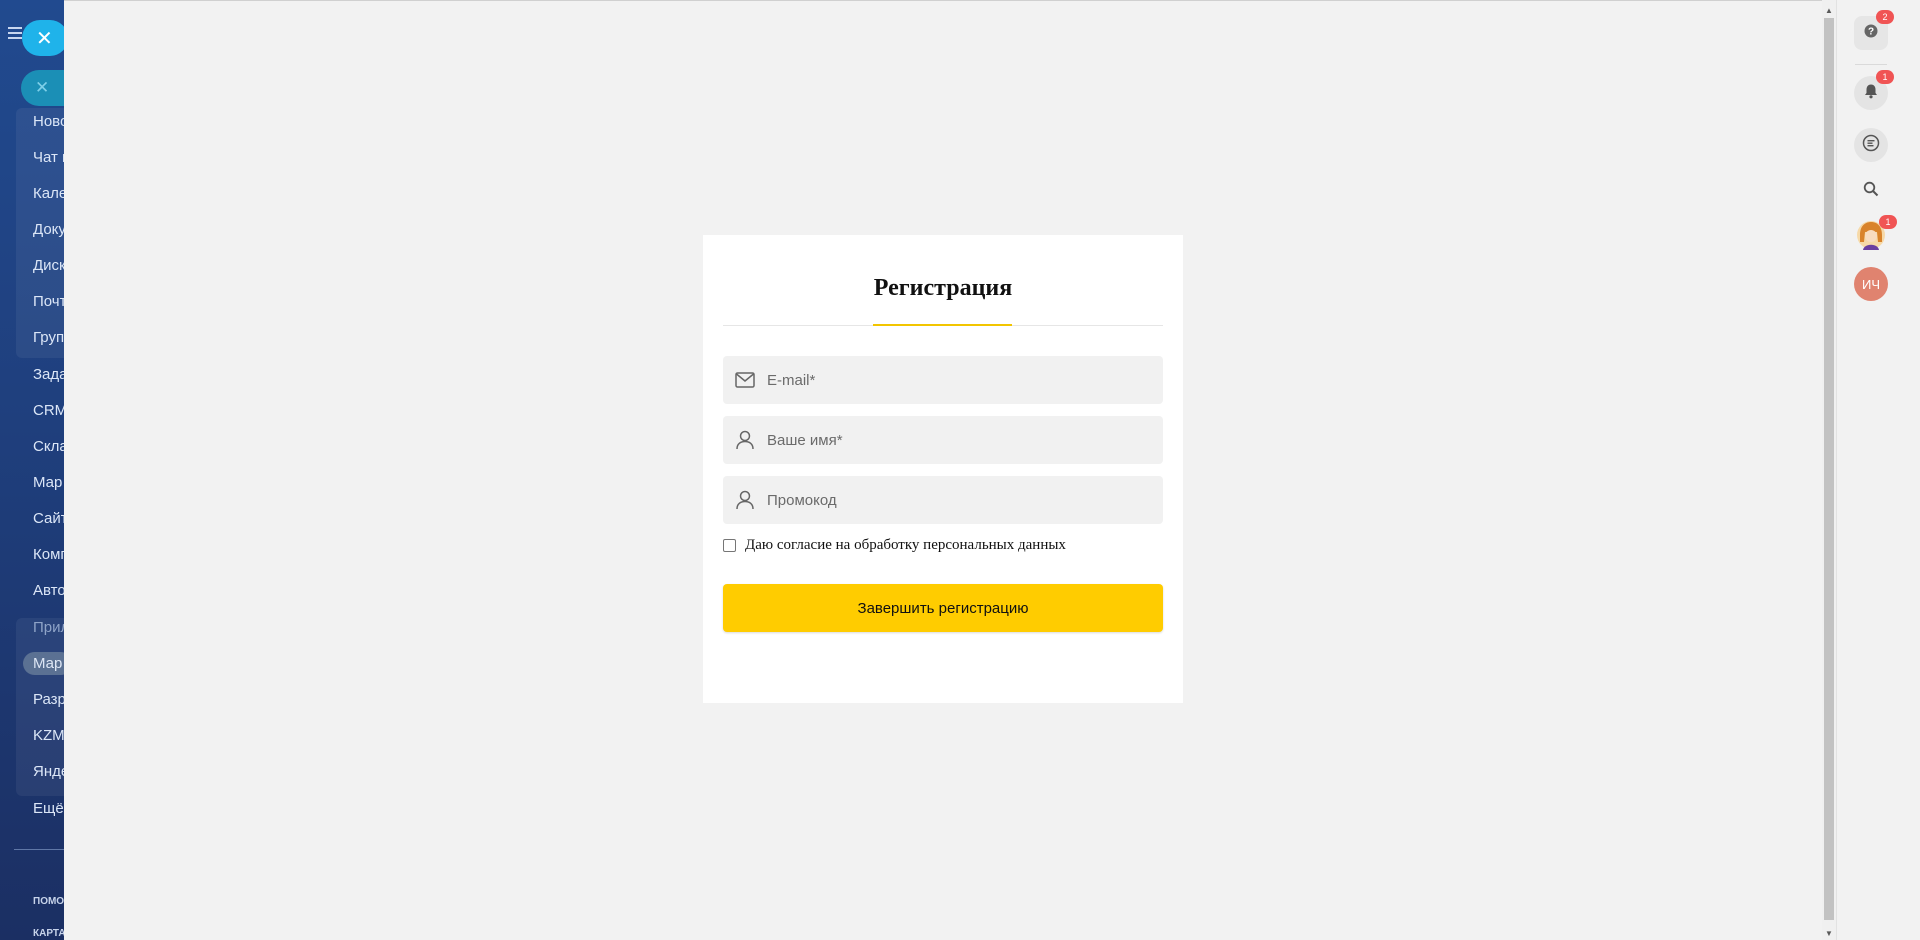 The width and height of the screenshot is (1920, 940). What do you see at coordinates (47, 482) in the screenshot?
I see `sidebar-item: Мар` at bounding box center [47, 482].